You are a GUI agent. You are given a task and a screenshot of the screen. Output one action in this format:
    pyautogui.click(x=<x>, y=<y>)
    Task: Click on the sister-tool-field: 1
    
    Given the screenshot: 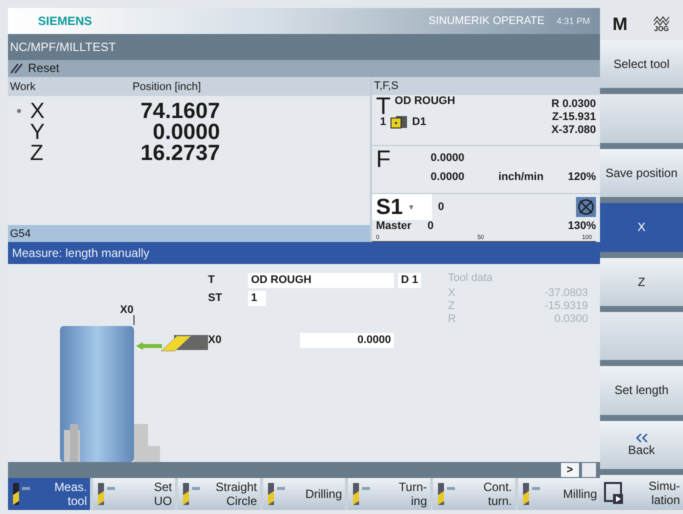 What is the action you would take?
    pyautogui.click(x=257, y=298)
    